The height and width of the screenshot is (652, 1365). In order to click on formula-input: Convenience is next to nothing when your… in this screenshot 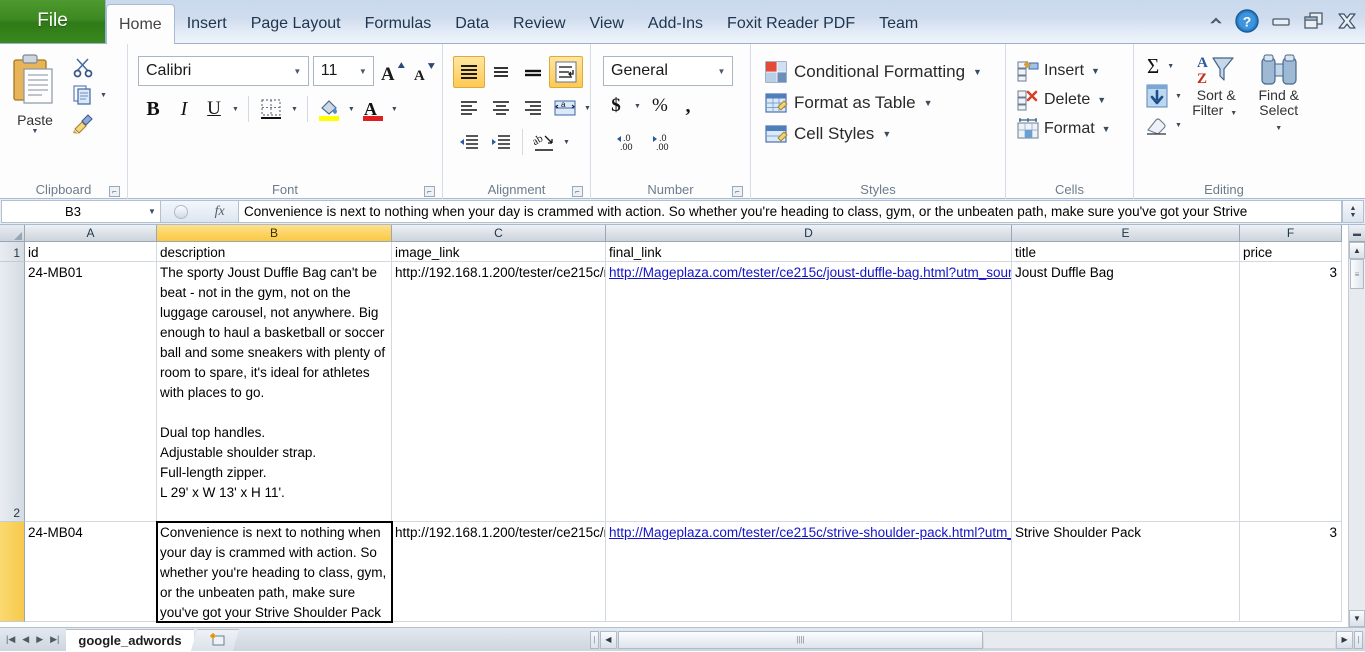, I will do `click(790, 211)`.